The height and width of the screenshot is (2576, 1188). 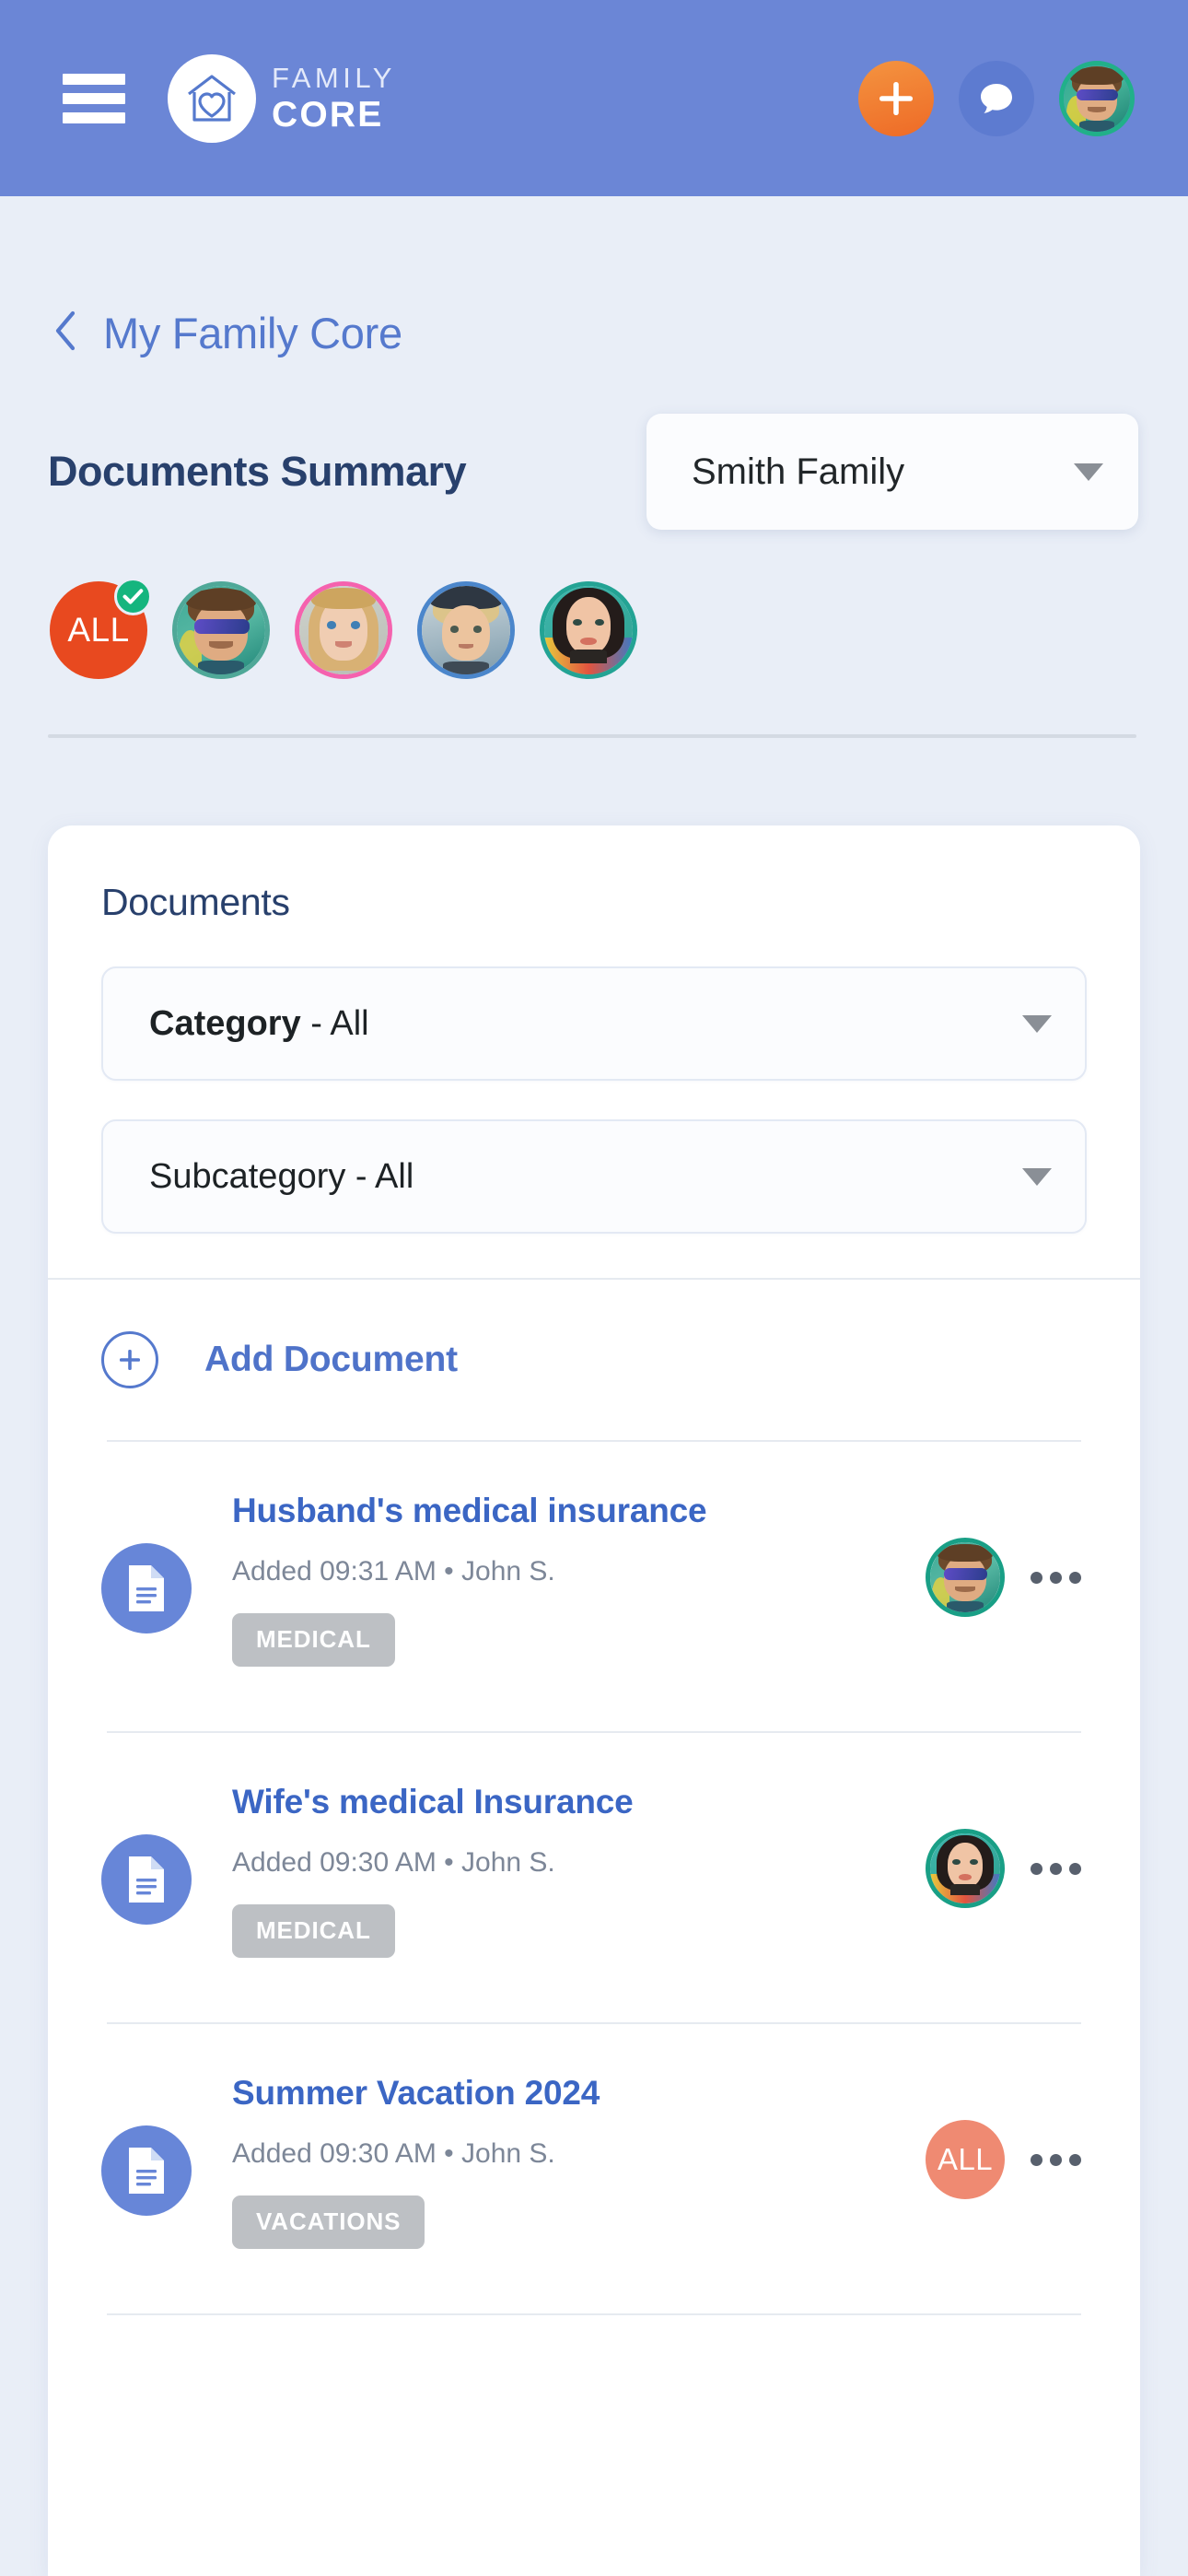 I want to click on brand-top-line: FAMILY, so click(x=334, y=78).